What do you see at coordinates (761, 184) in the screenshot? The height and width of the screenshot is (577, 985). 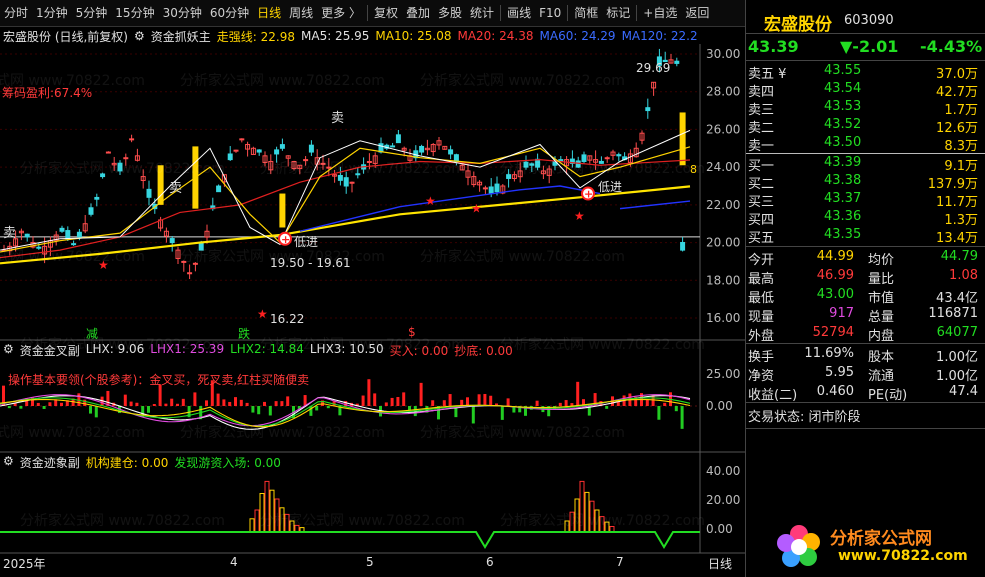 I see `bid-level-label: 买二` at bounding box center [761, 184].